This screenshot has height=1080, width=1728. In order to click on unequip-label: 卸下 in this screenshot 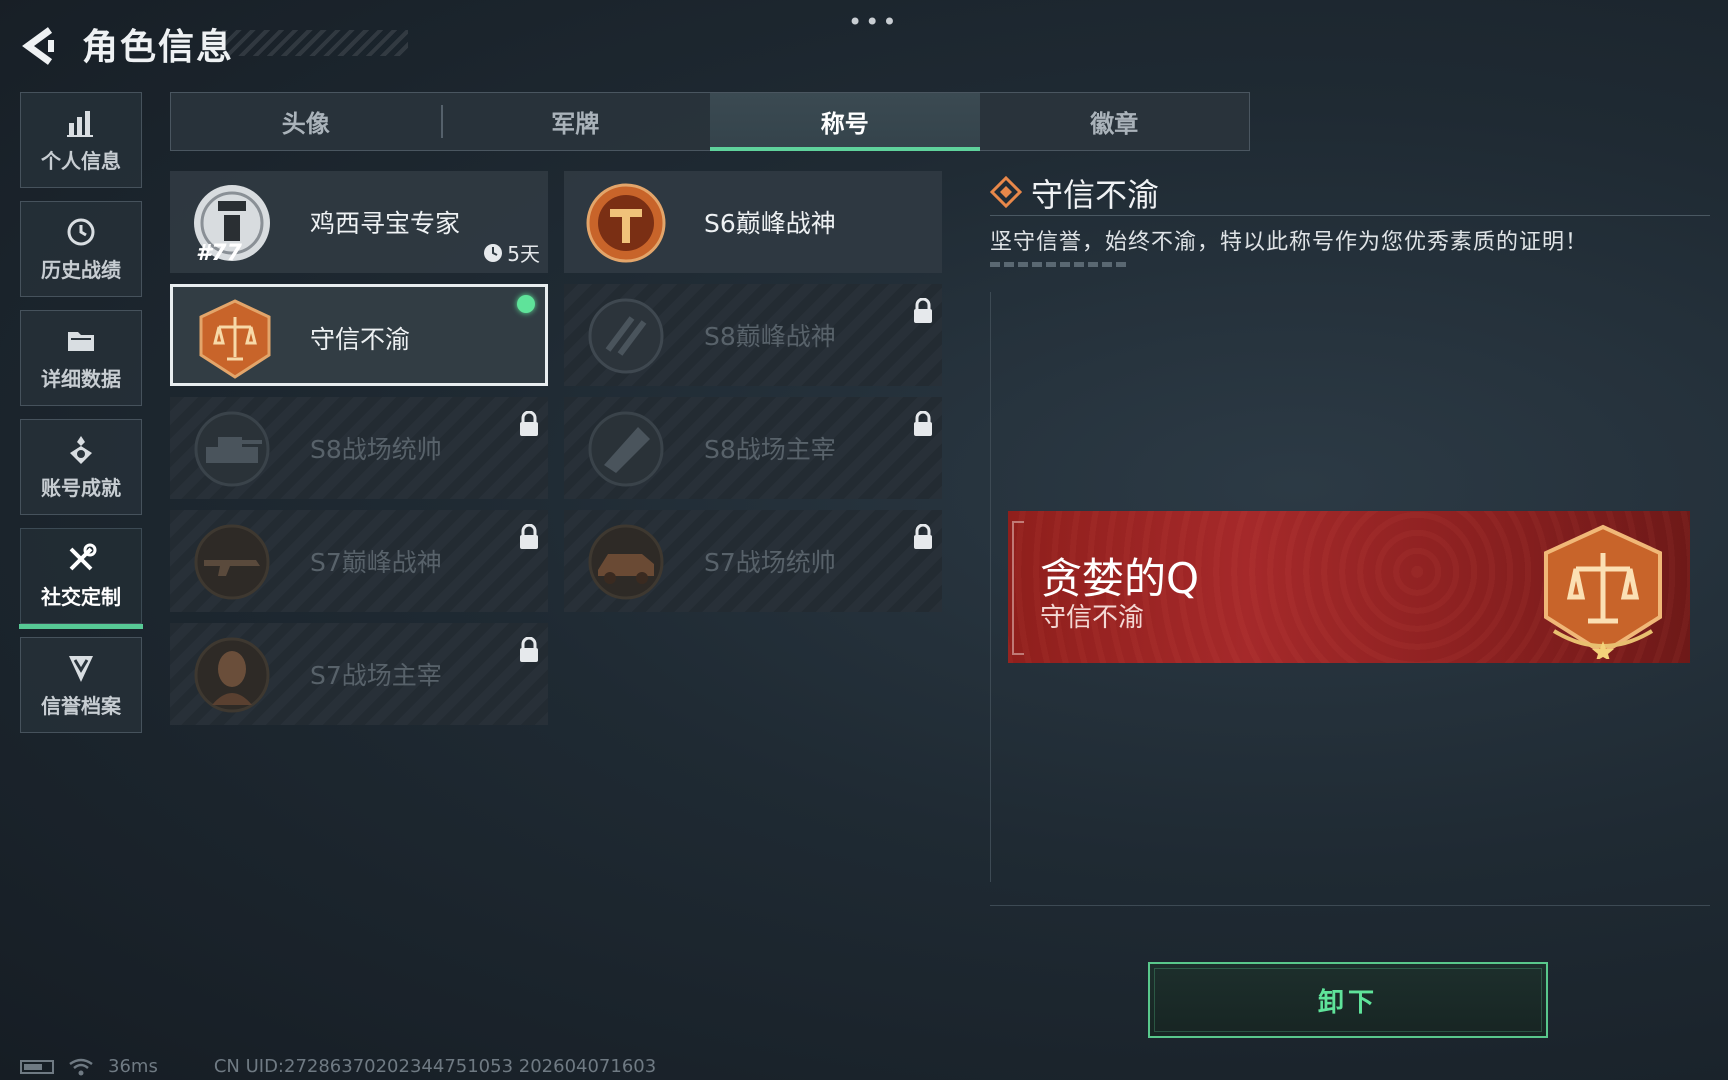, I will do `click(1347, 1002)`.